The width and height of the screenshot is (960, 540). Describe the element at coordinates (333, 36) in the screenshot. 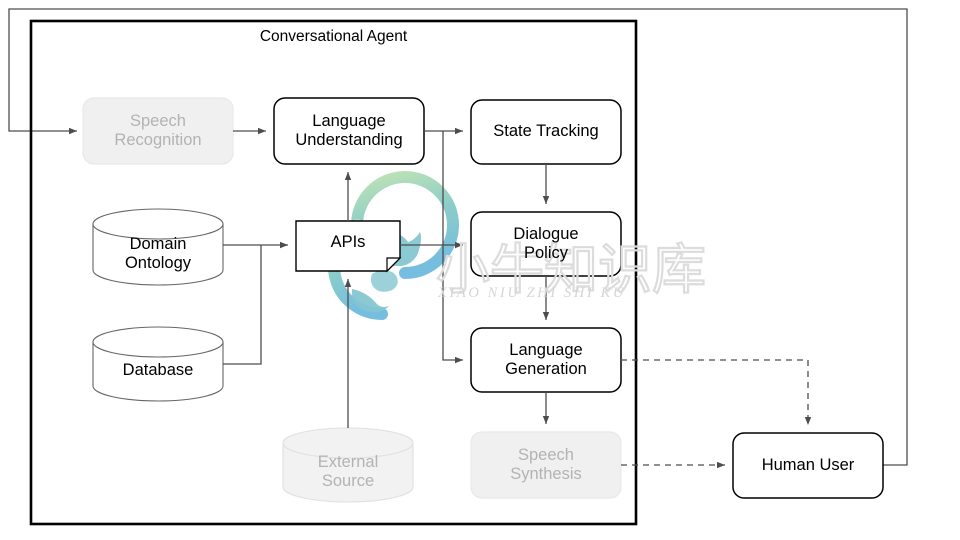

I see `container-title: Conversational Agent` at that location.